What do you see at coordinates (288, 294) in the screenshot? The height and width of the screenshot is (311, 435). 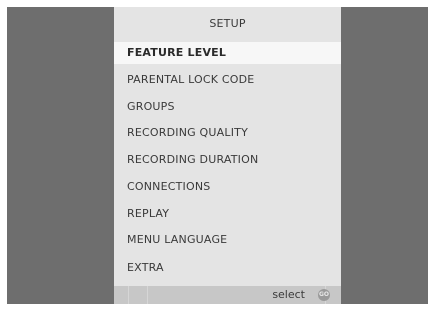 I see `select-hint-label: select` at bounding box center [288, 294].